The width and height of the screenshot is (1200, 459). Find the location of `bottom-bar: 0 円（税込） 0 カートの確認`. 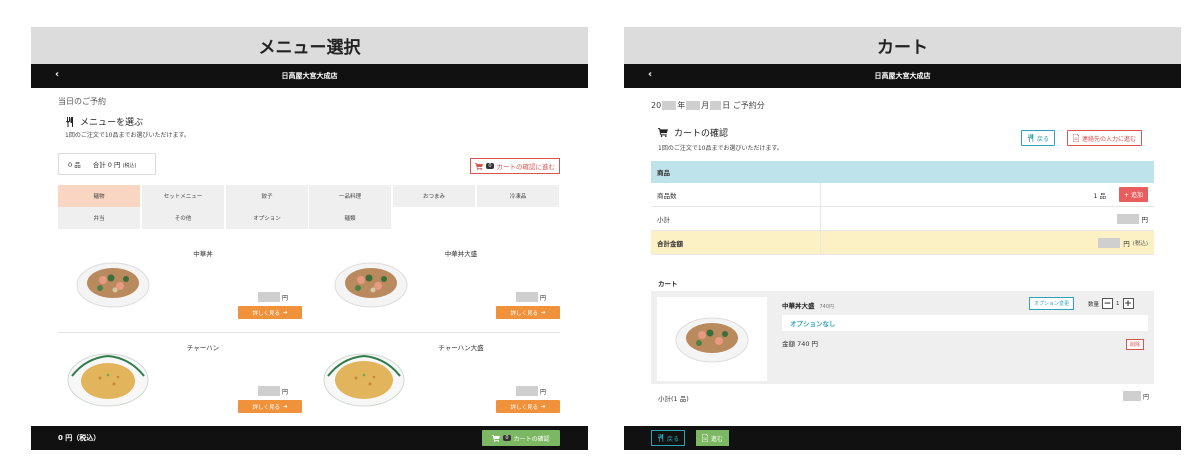

bottom-bar: 0 円（税込） 0 カートの確認 is located at coordinates (309, 438).